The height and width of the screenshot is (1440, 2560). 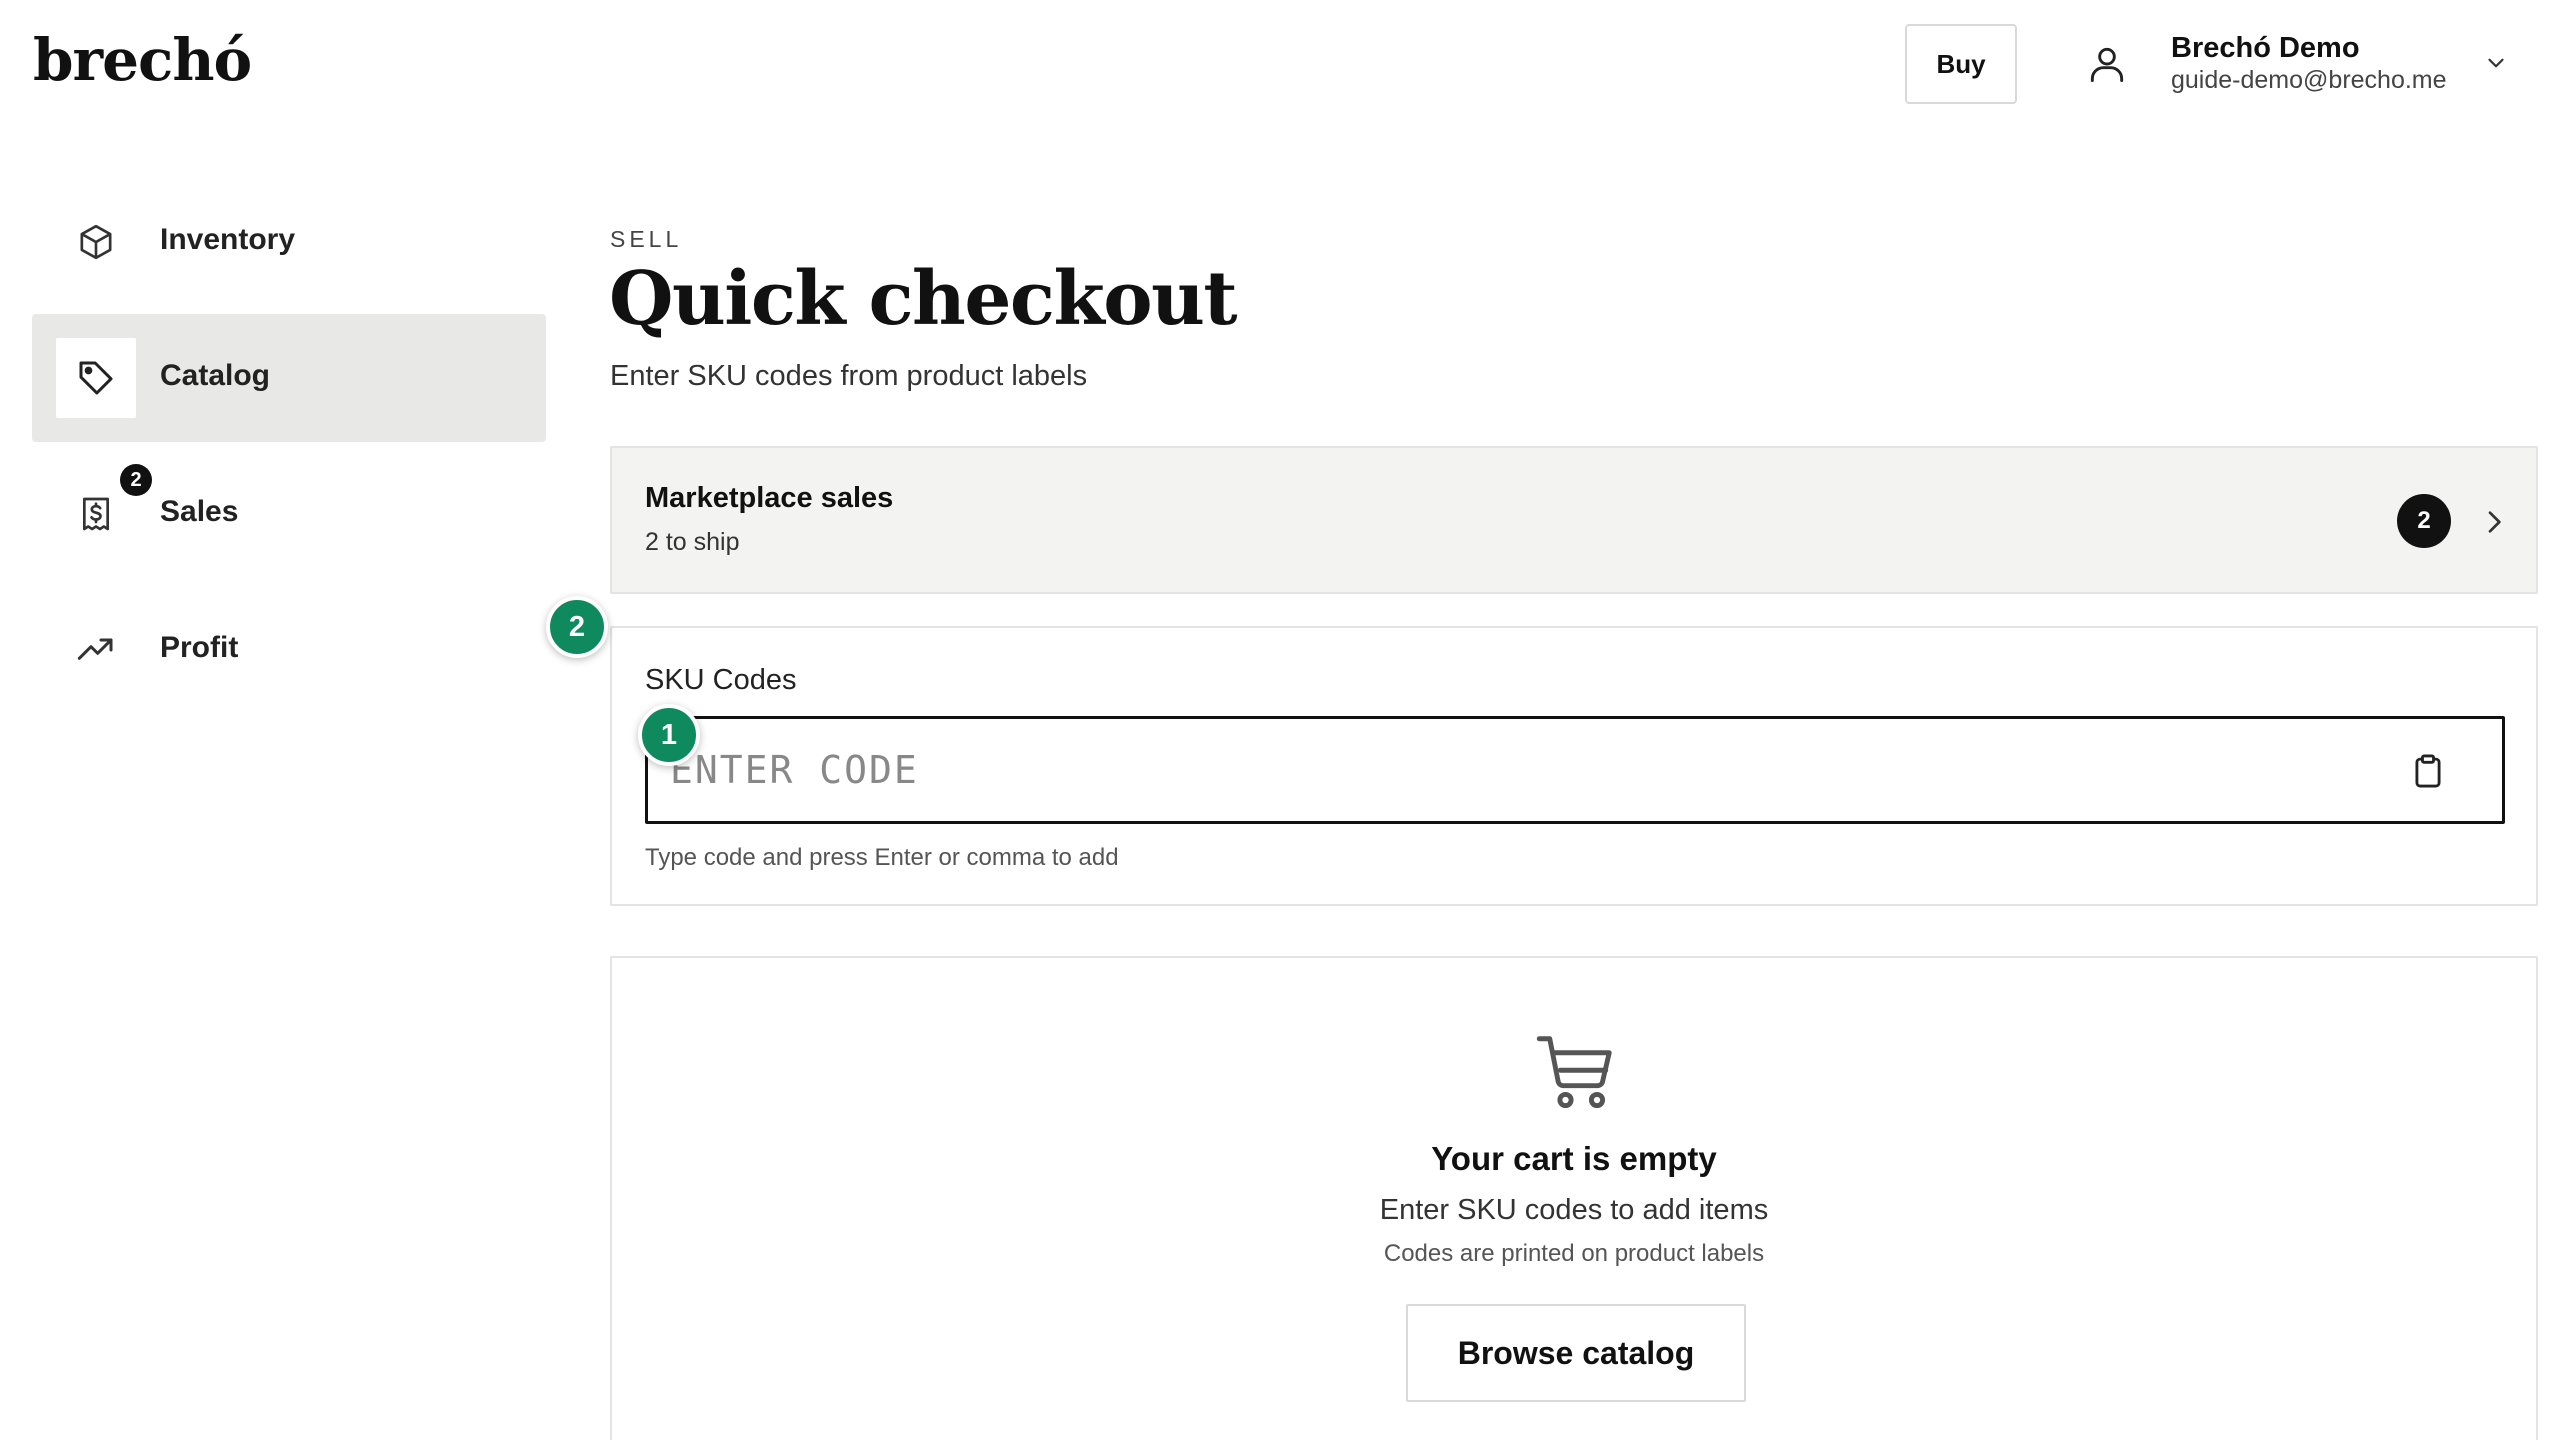 I want to click on sidebar-item-catalog: Catalog, so click(x=289, y=378).